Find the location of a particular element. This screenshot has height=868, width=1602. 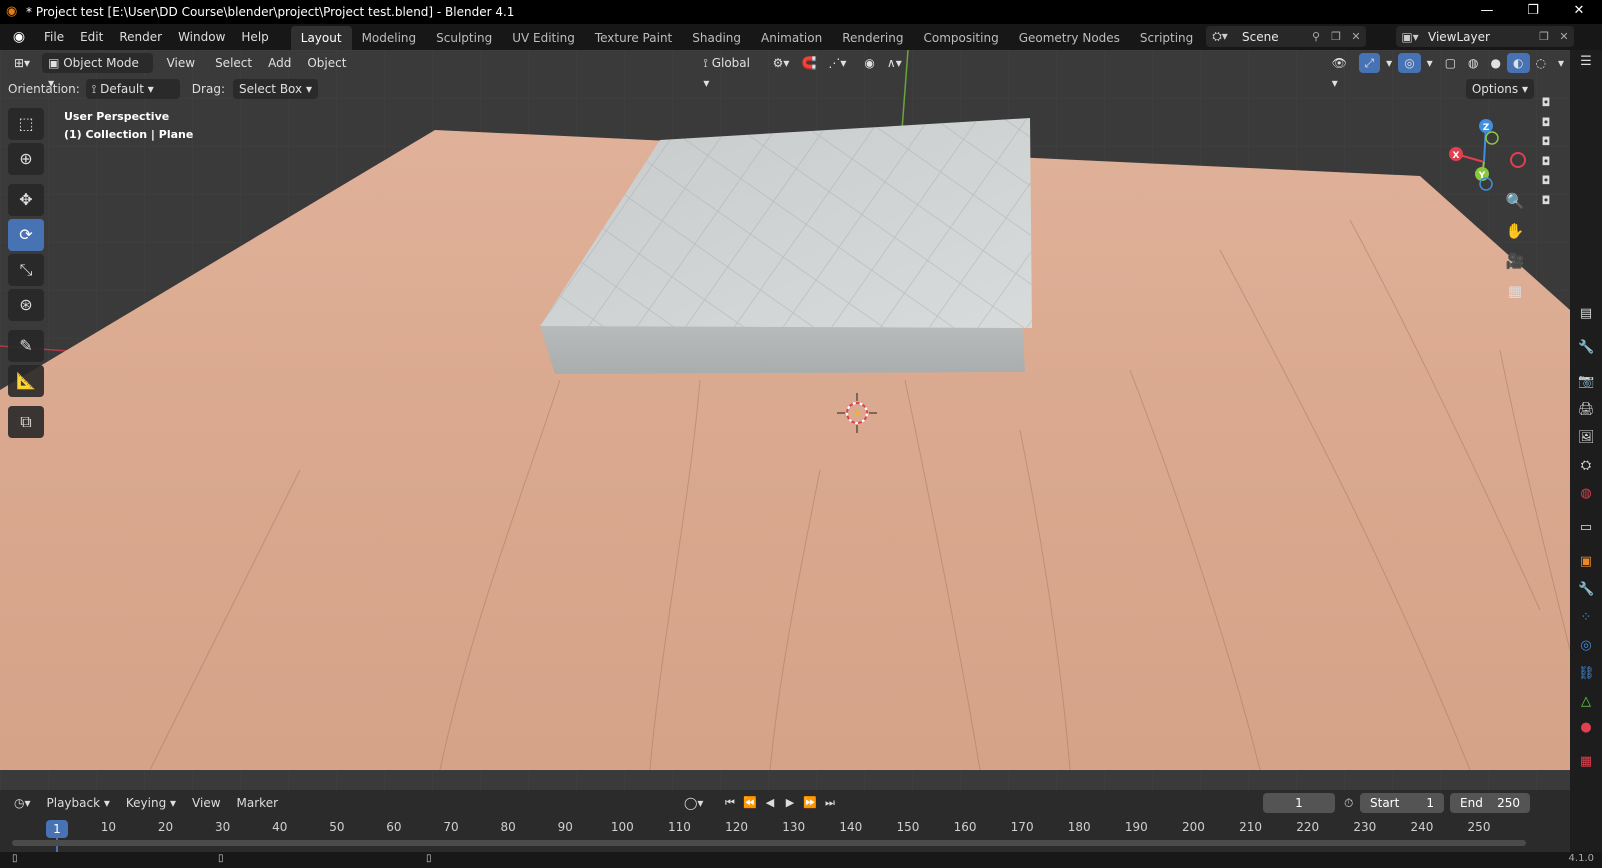

view-layer-name: ViewLayer is located at coordinates (1479, 37).